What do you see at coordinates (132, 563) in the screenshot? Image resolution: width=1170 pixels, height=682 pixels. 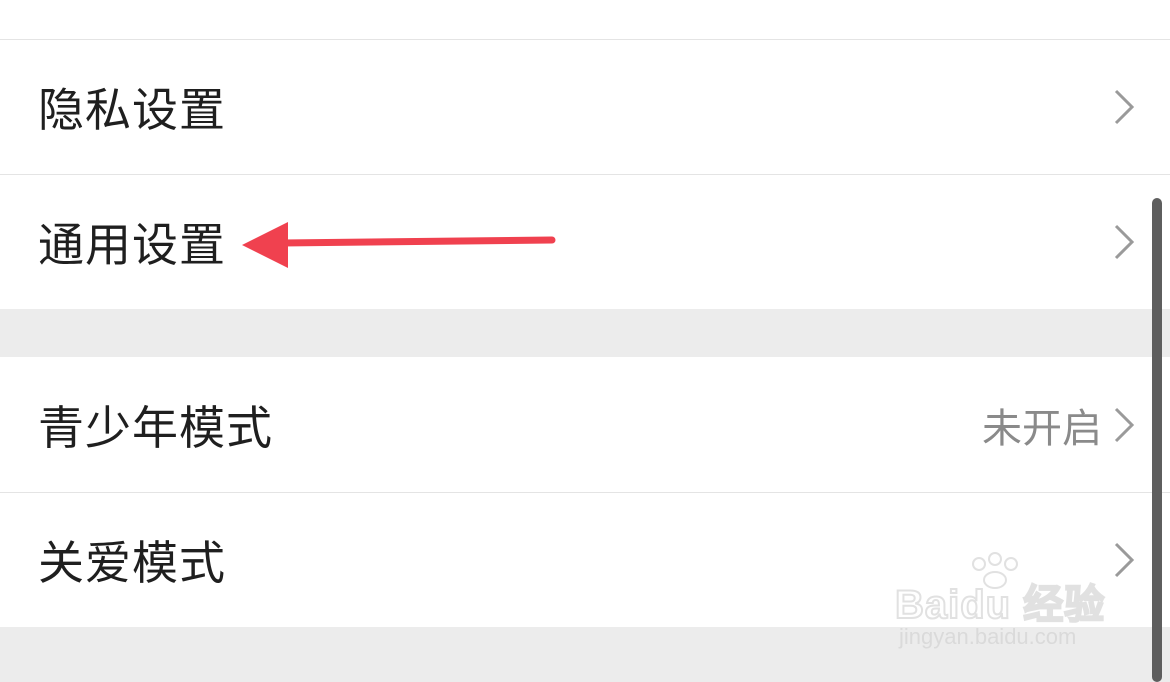 I see `settings-item-label: 关爱模式` at bounding box center [132, 563].